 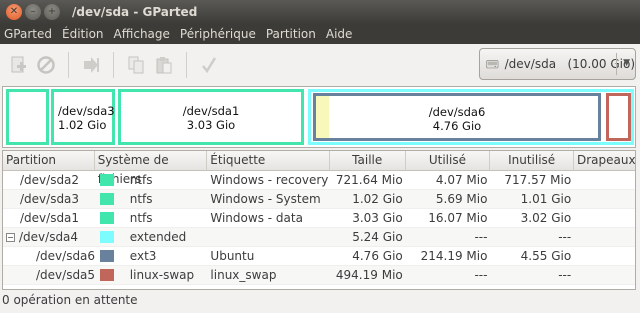 I want to click on column-filesystem: Système de fichiers, so click(x=151, y=168).